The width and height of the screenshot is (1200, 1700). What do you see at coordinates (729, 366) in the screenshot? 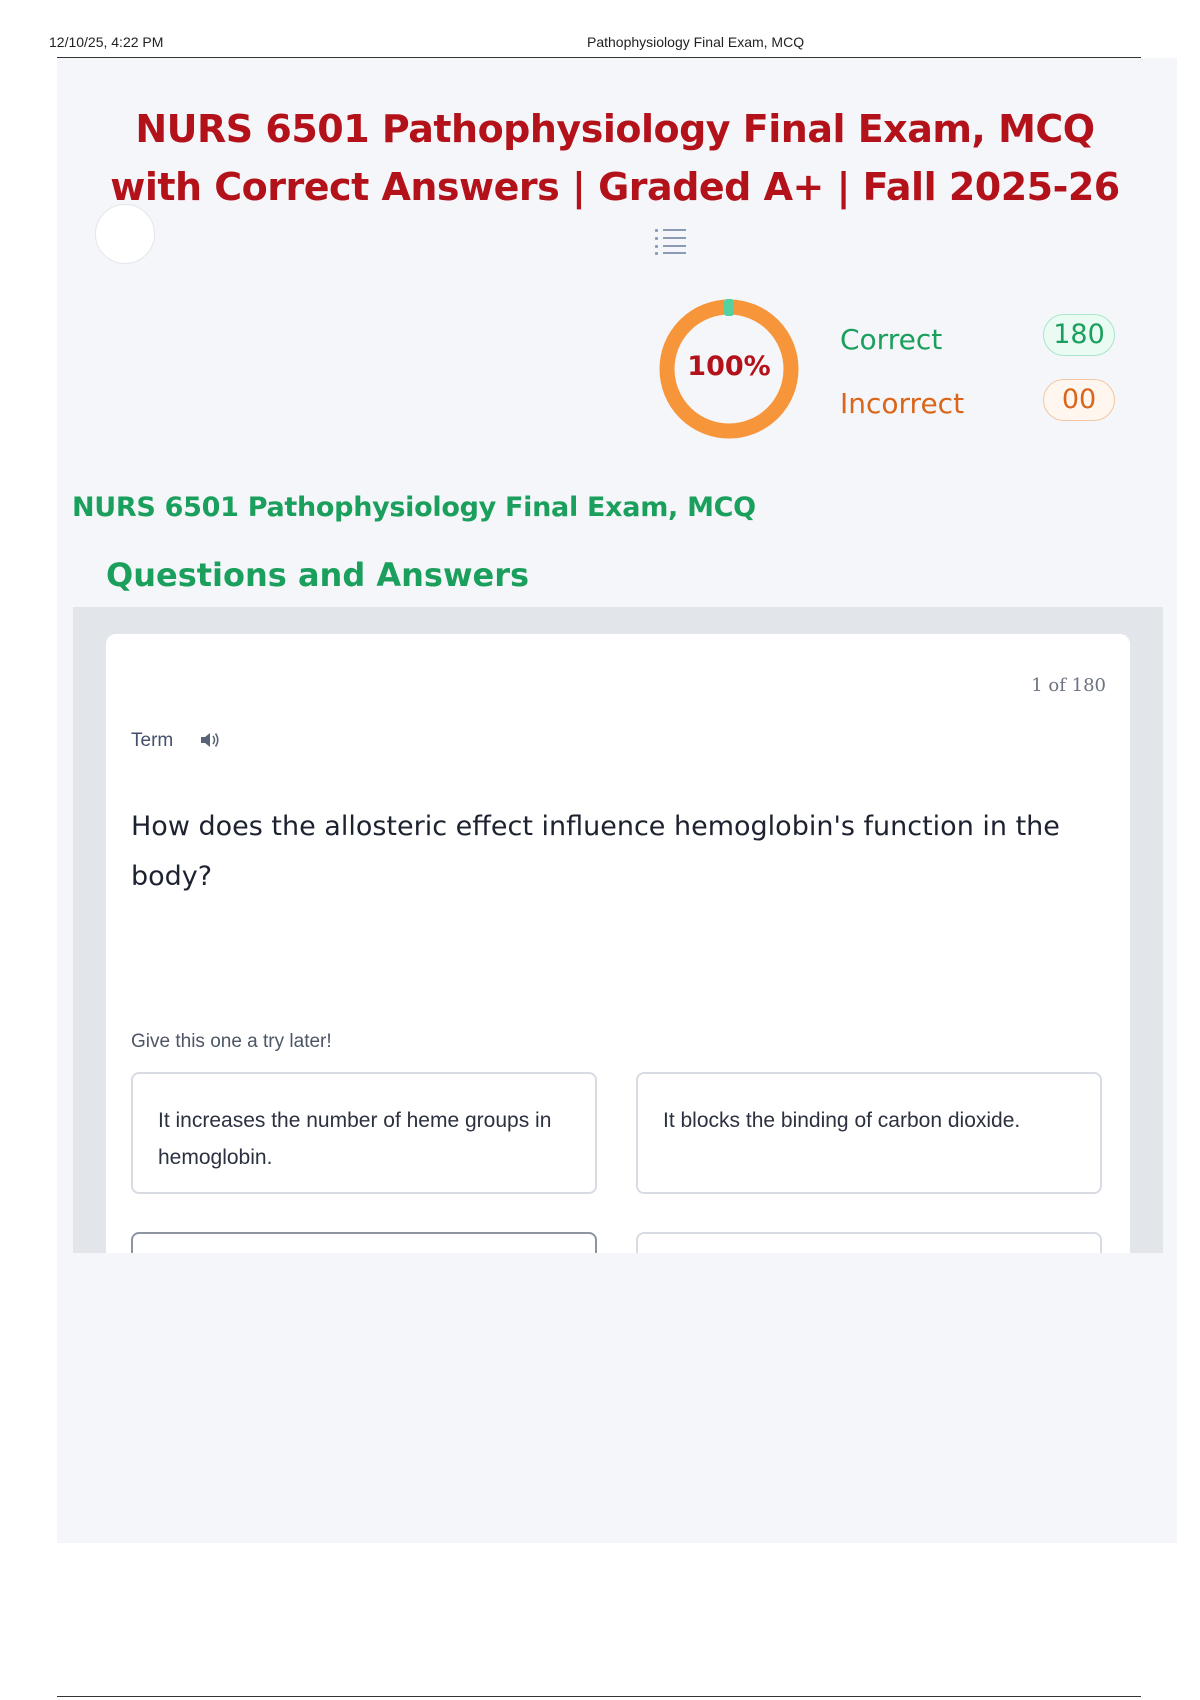
I see `score-percent: 100%` at bounding box center [729, 366].